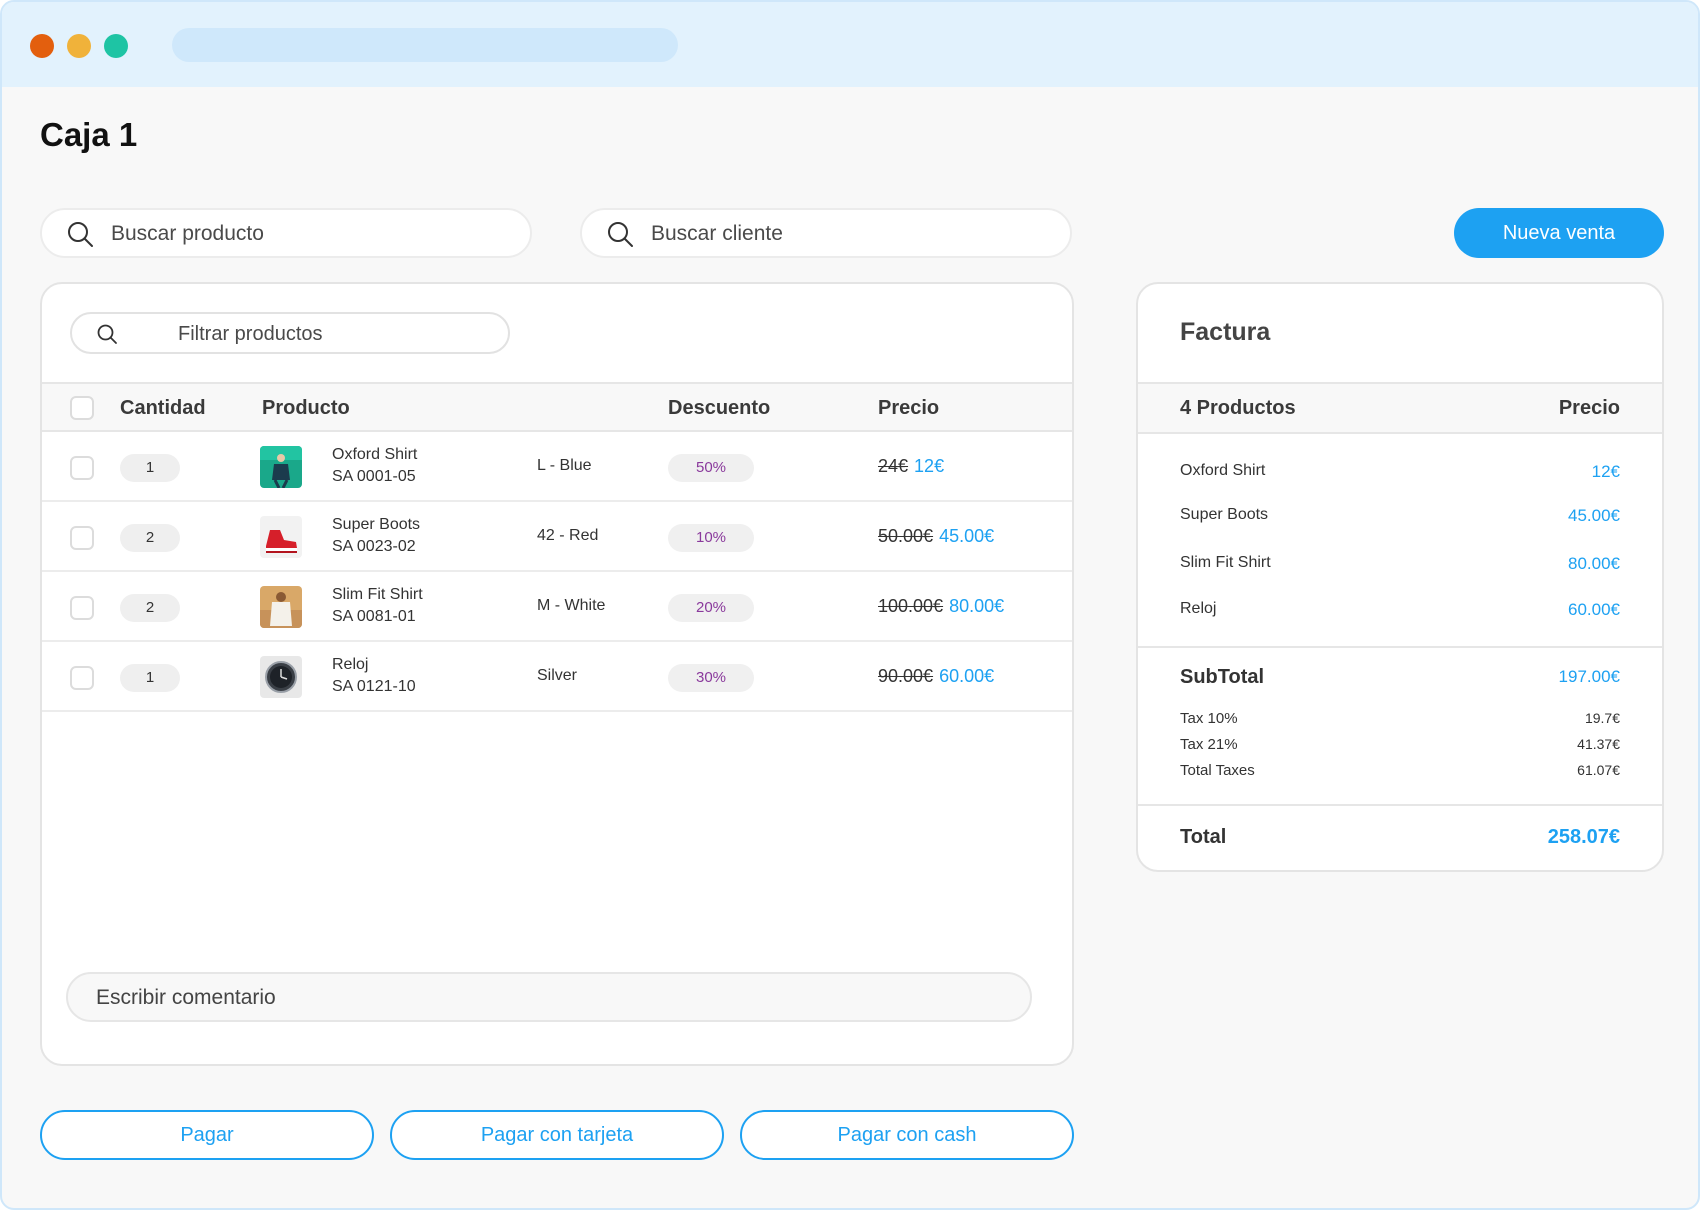  Describe the element at coordinates (1598, 744) in the screenshot. I see `tax-value: 41.37€` at that location.